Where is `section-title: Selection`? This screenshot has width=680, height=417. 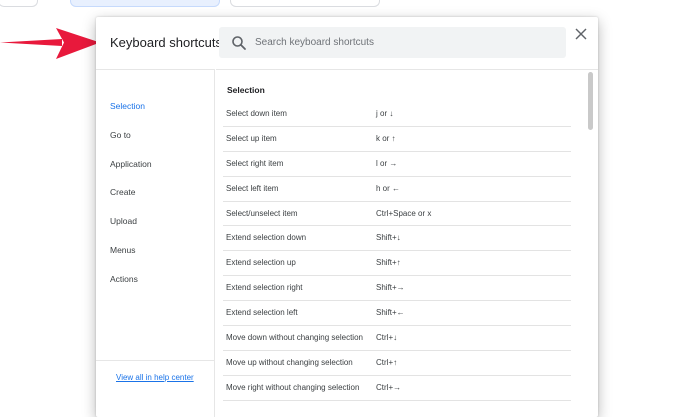 section-title: Selection is located at coordinates (246, 90).